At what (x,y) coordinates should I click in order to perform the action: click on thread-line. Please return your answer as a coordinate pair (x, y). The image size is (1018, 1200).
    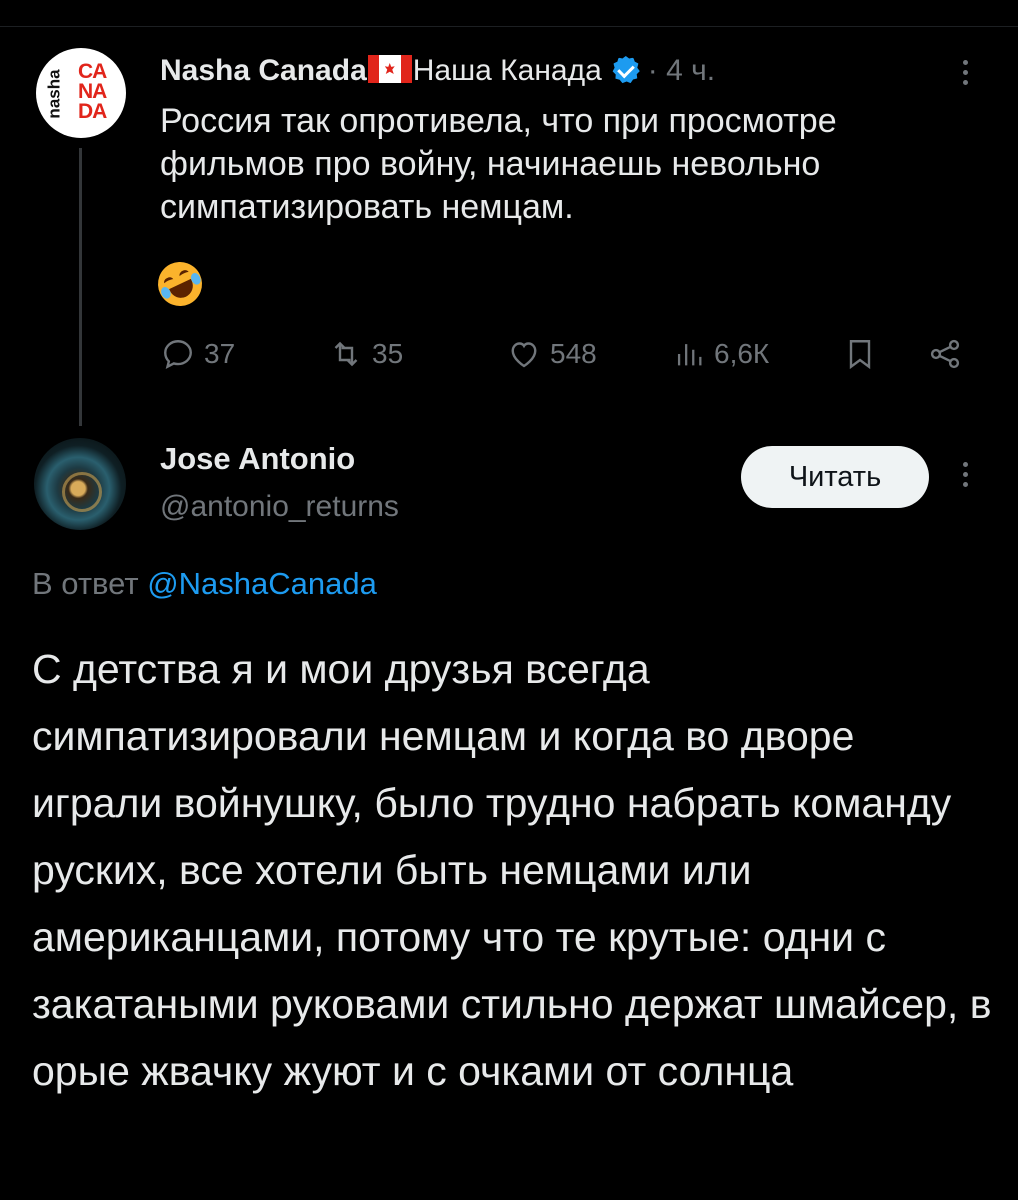
    Looking at the image, I should click on (80, 287).